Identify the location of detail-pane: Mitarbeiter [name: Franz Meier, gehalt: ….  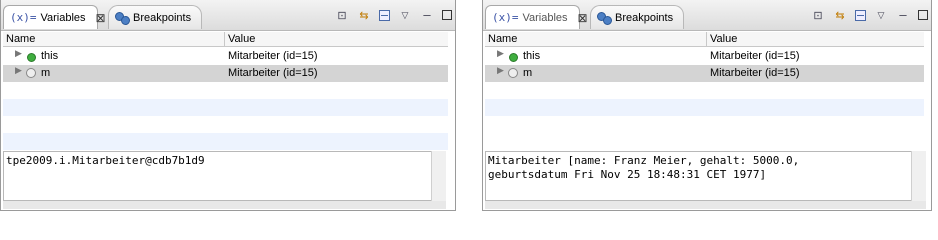
(698, 176).